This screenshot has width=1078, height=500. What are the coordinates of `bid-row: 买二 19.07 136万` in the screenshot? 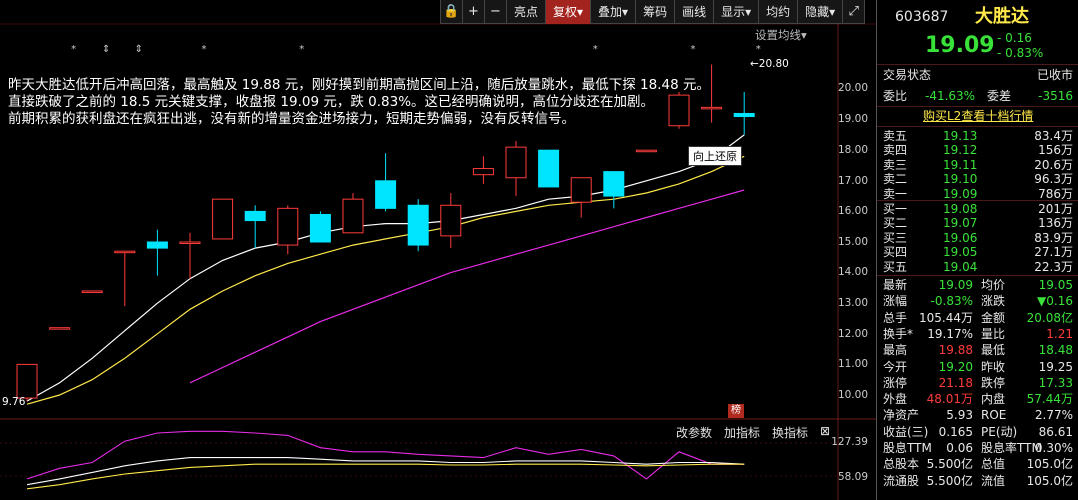 It's located at (977, 223).